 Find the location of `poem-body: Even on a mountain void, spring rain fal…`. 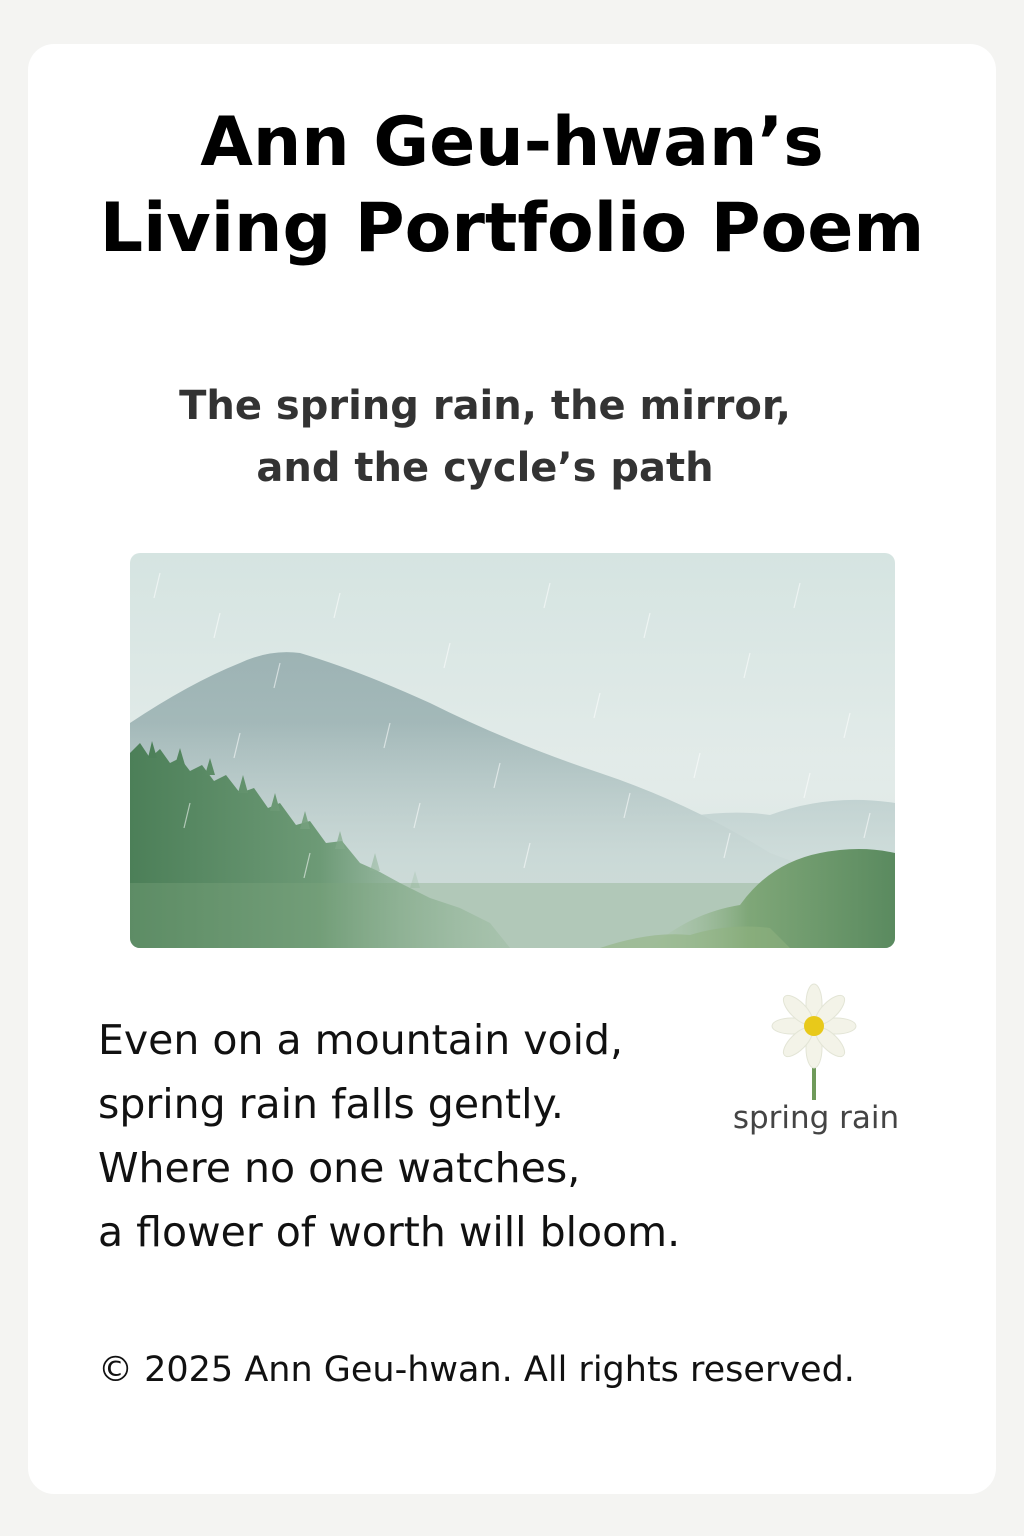

poem-body: Even on a mountain void, spring rain fal… is located at coordinates (389, 1136).